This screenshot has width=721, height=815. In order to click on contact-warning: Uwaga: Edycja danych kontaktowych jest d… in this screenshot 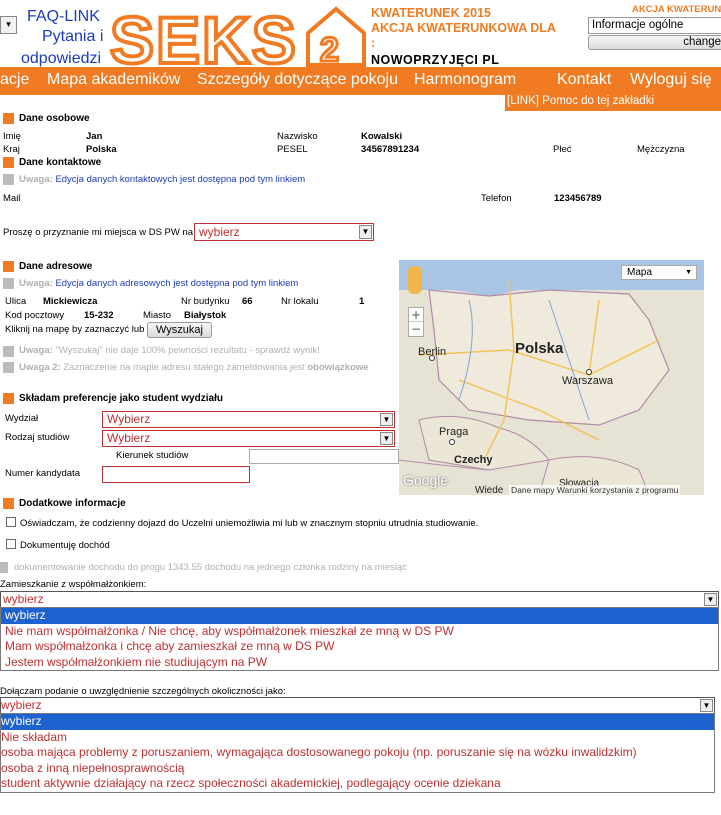, I will do `click(162, 179)`.